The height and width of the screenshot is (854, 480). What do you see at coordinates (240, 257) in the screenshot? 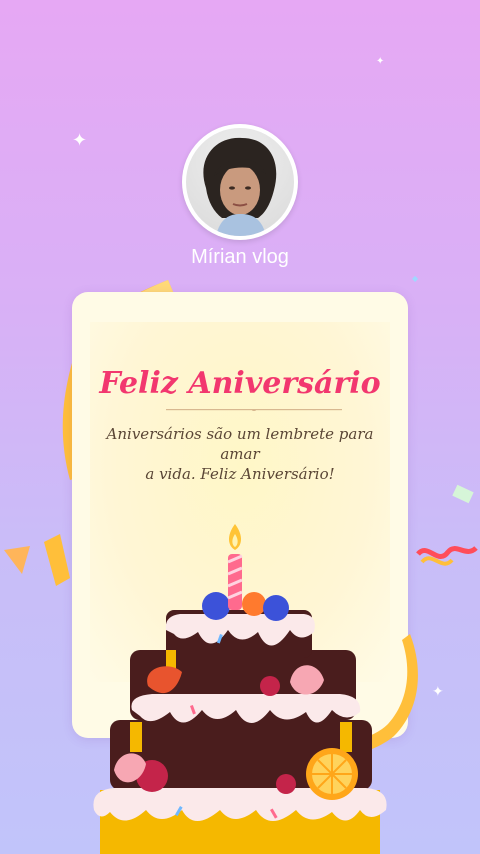
I see `user-name: Mírian vlog` at bounding box center [240, 257].